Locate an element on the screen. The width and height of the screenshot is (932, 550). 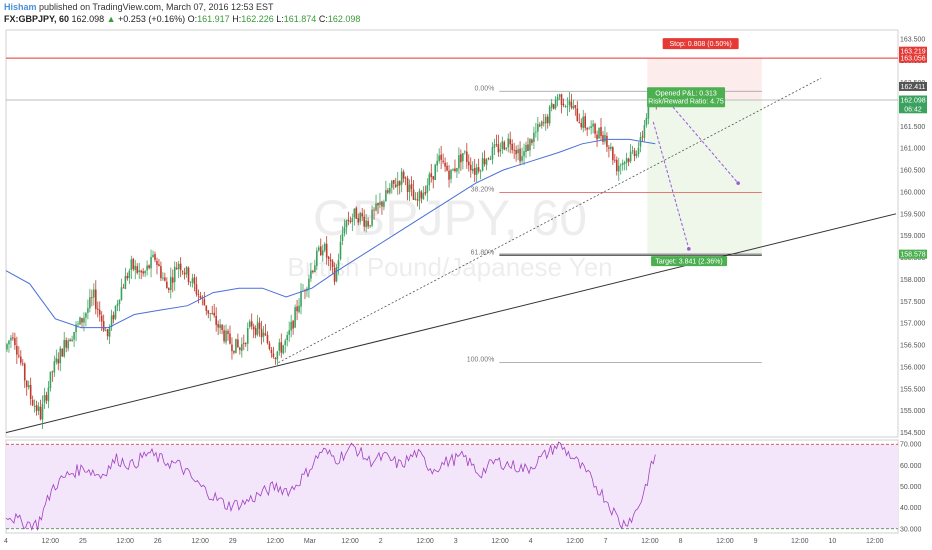
arrow-head-icon is located at coordinates (738, 183).